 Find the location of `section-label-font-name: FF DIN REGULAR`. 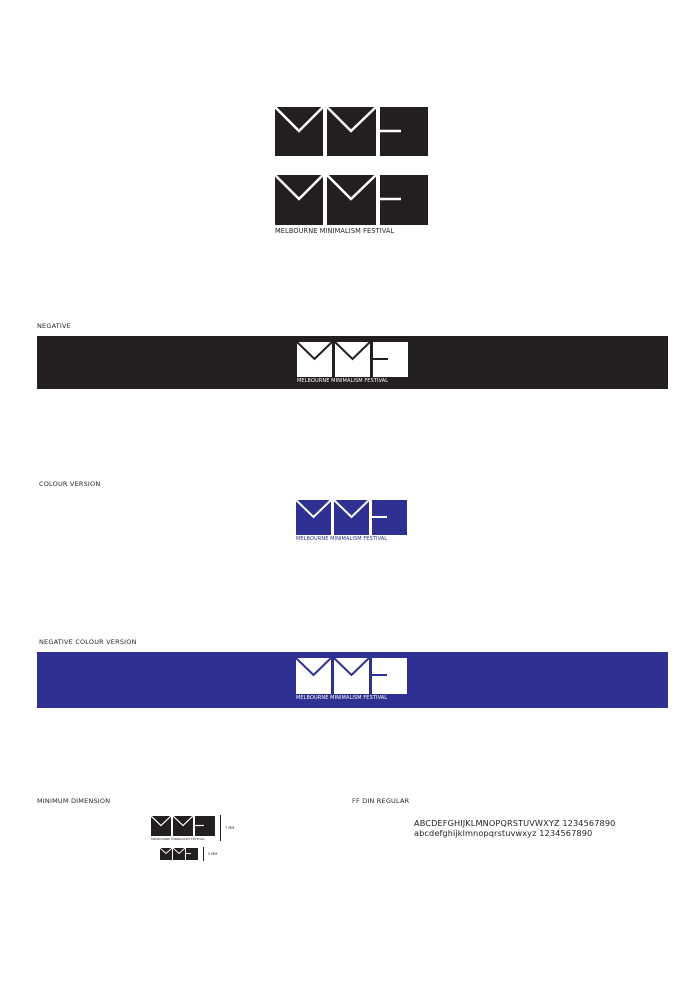

section-label-font-name: FF DIN REGULAR is located at coordinates (381, 801).